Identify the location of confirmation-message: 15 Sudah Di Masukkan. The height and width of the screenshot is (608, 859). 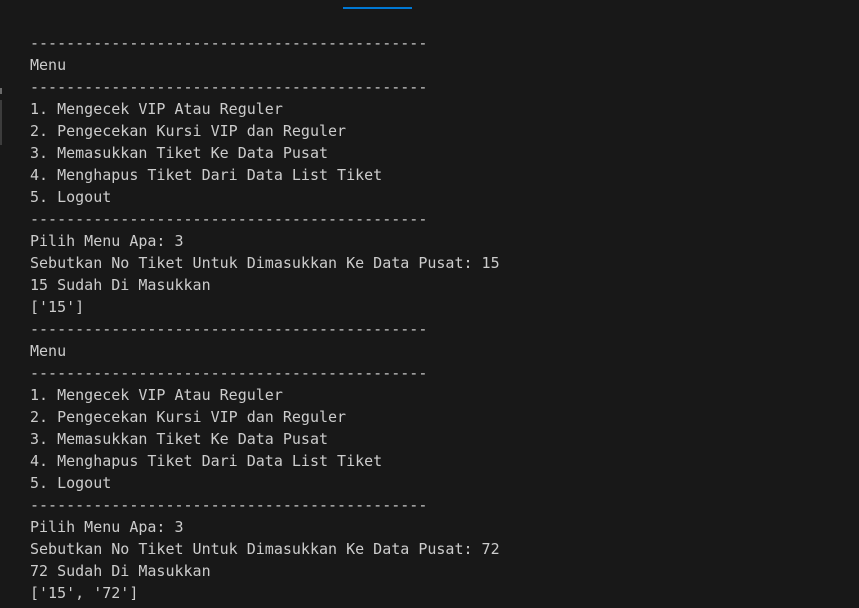
(120, 285).